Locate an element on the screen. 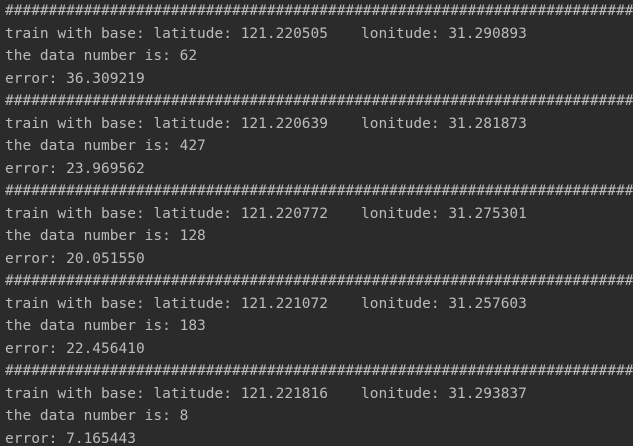  error-line: error: 7.165443 is located at coordinates (70, 438).